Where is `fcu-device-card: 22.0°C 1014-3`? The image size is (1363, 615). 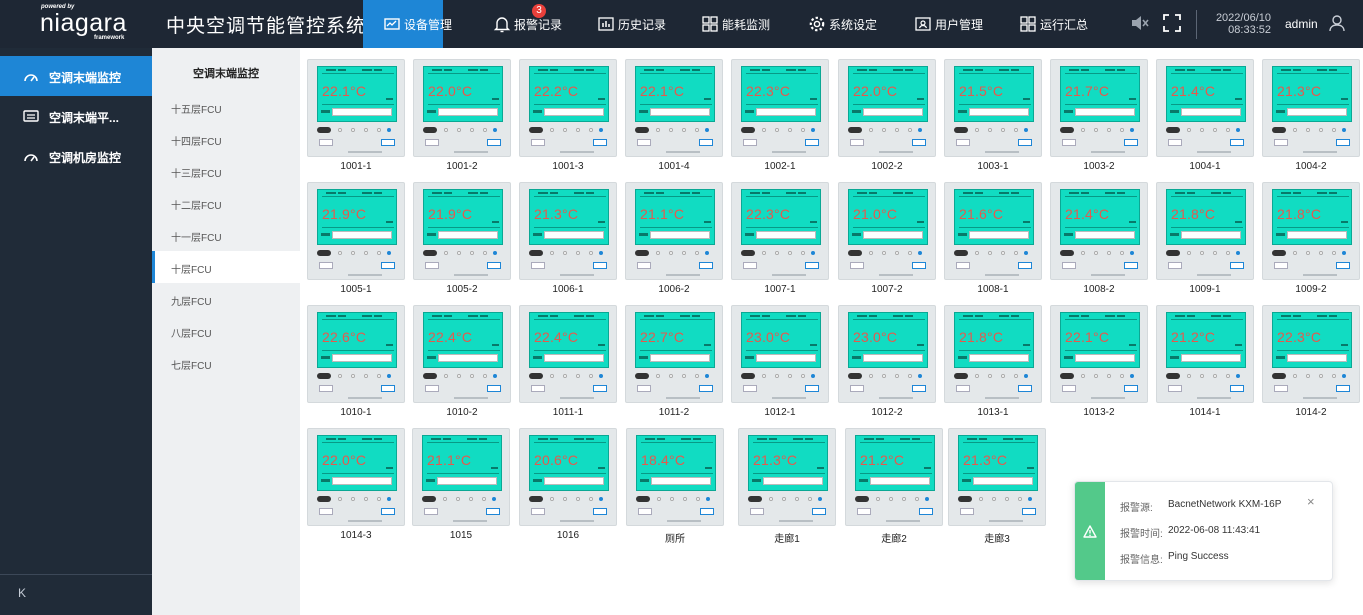 fcu-device-card: 22.0°C 1014-3 is located at coordinates (356, 480).